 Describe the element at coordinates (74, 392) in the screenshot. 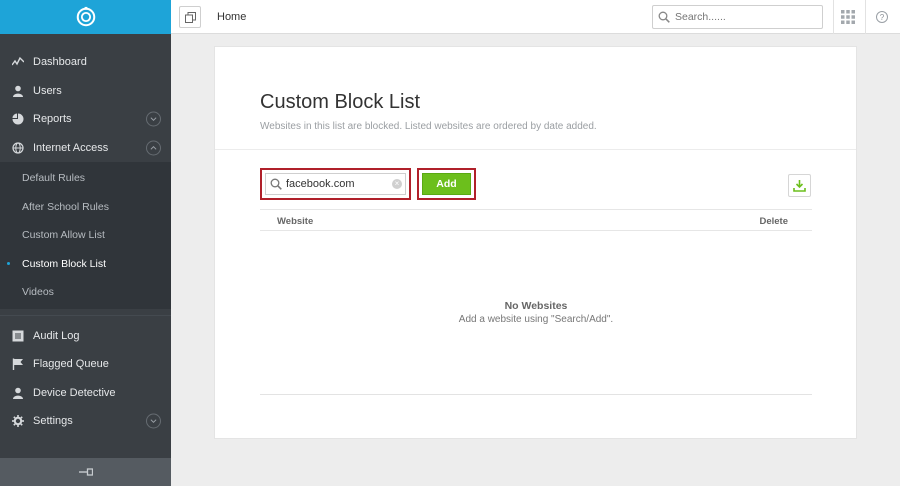

I see `sidebar-item-label: Device Detective` at that location.